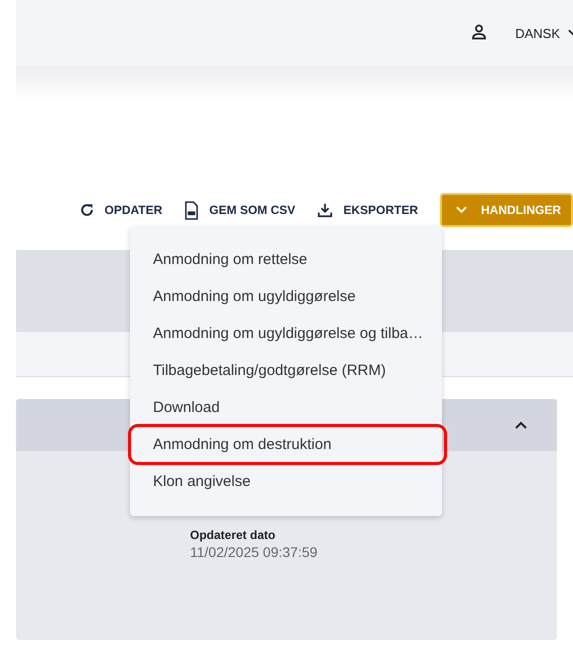 The width and height of the screenshot is (573, 654). I want to click on menu-item: Anmodning om rettelse, so click(286, 259).